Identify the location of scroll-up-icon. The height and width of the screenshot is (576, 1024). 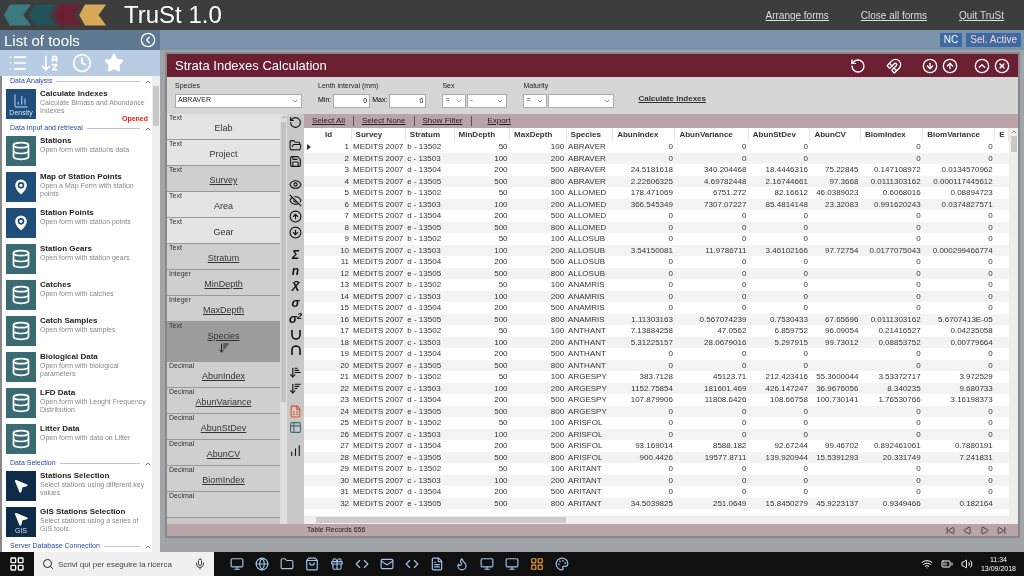
(1013, 132).